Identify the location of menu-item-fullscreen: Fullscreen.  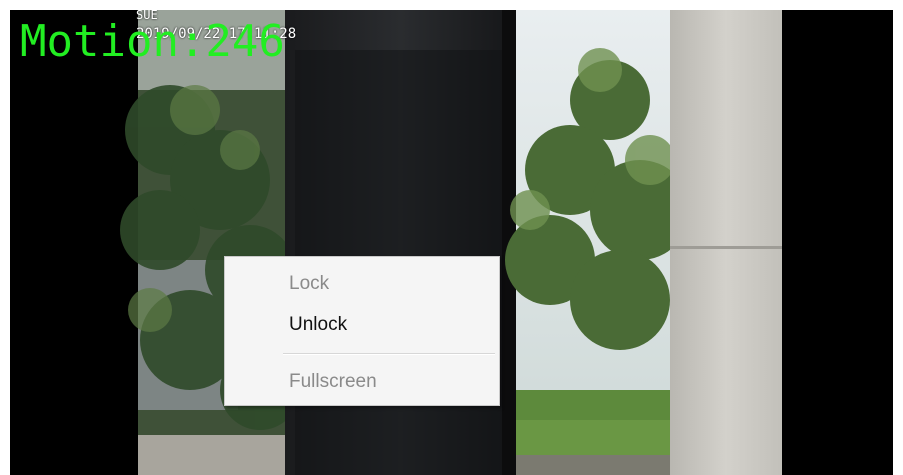
(388, 382).